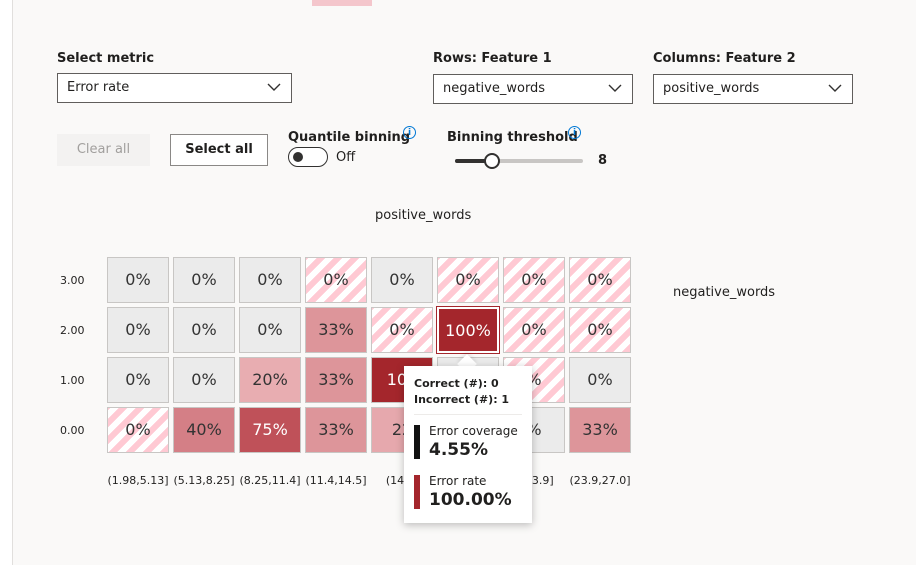 This screenshot has height=565, width=916. What do you see at coordinates (138, 480) in the screenshot?
I see `column-tick-label: (1.98,5.13]` at bounding box center [138, 480].